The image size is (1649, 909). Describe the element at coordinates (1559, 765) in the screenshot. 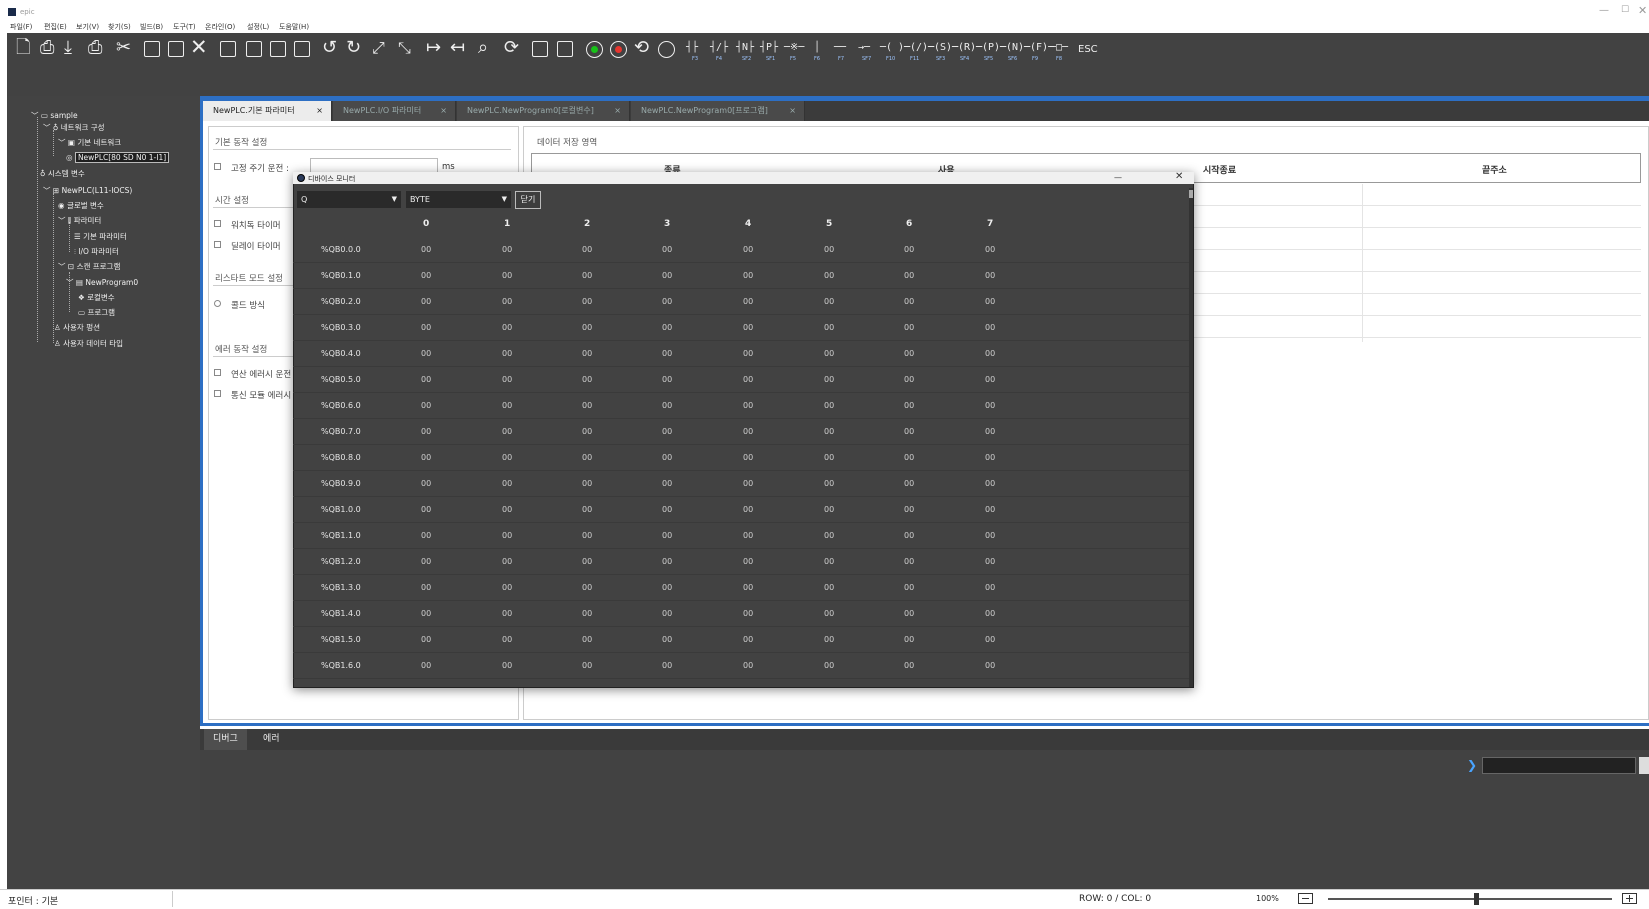

I see `command-input` at that location.